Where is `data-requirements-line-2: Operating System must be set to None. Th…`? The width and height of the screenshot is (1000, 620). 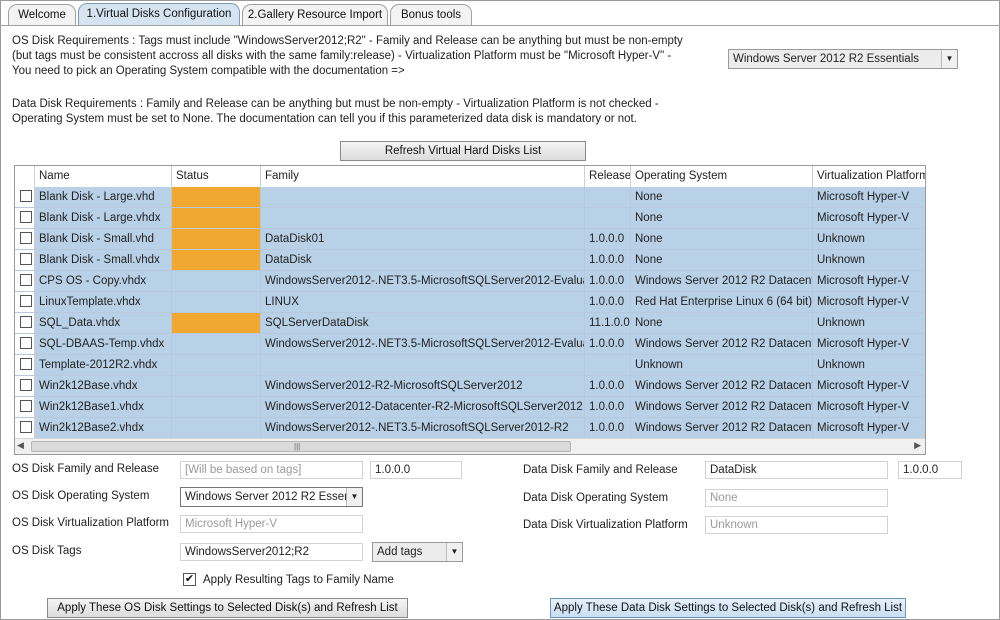
data-requirements-line-2: Operating System must be set to None. Th… is located at coordinates (324, 119).